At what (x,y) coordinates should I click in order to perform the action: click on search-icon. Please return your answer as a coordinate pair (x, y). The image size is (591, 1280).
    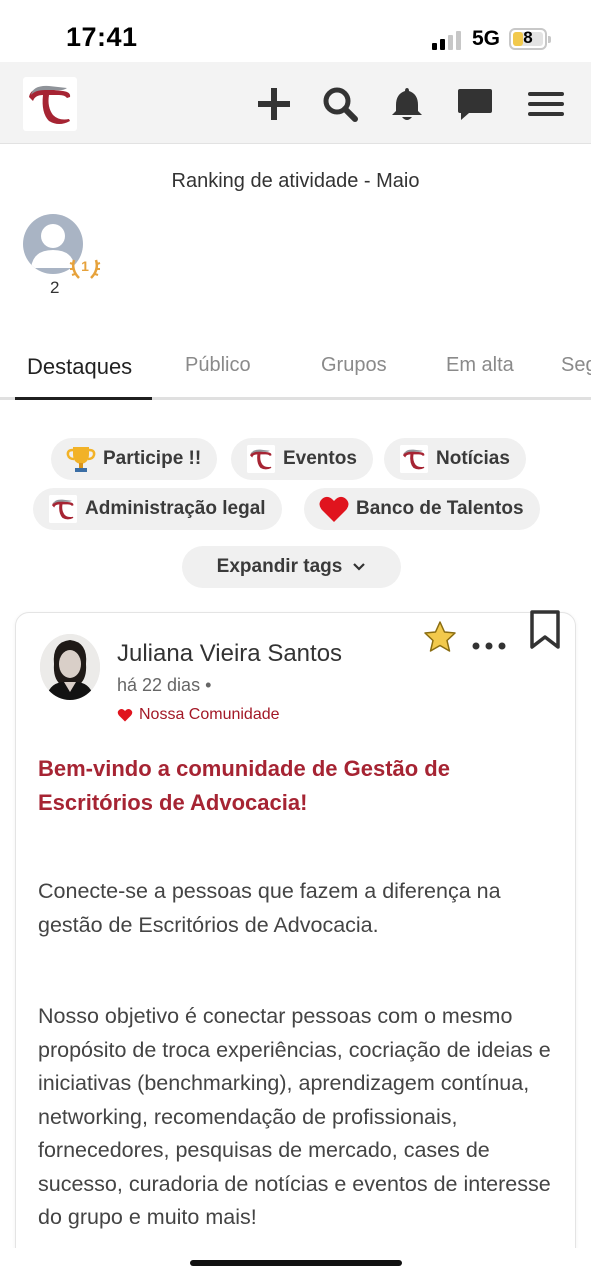
    Looking at the image, I should click on (340, 104).